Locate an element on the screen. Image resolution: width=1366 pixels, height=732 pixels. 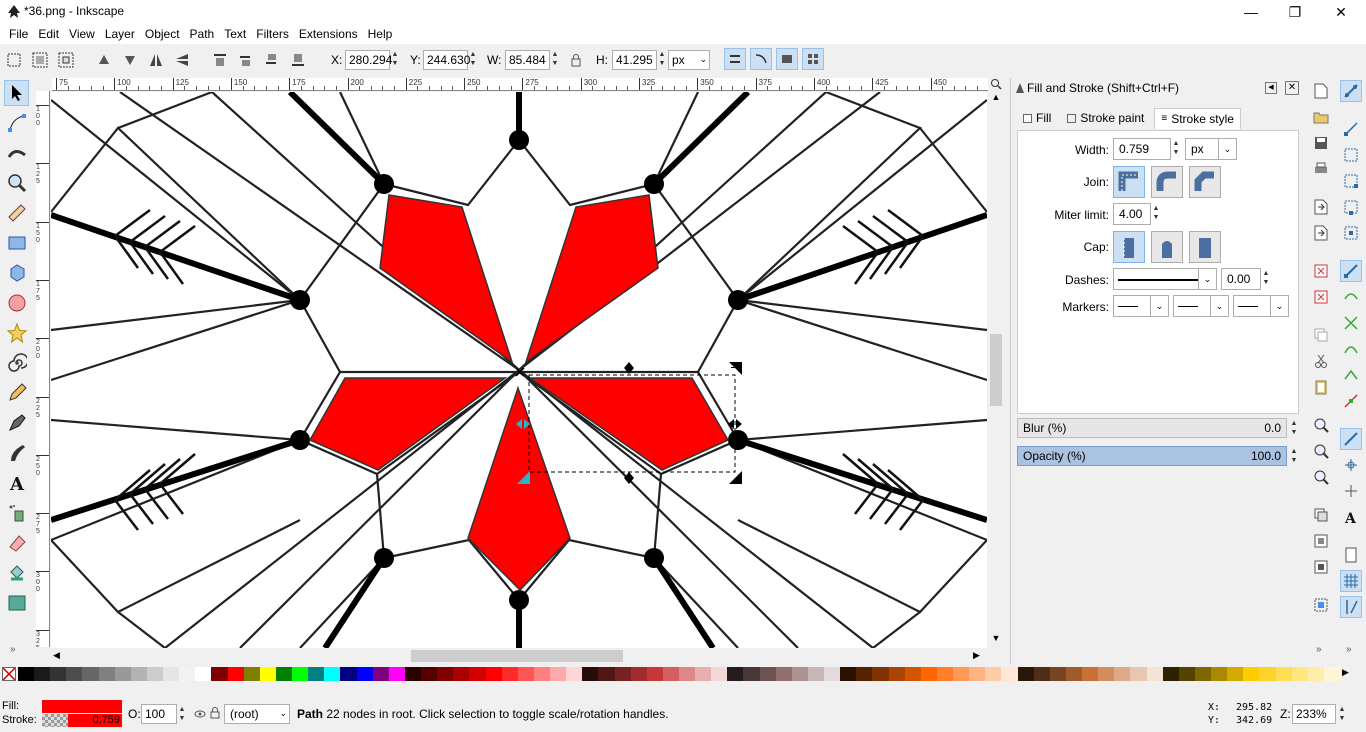
stroke-width-input: 0.759 is located at coordinates (1142, 149).